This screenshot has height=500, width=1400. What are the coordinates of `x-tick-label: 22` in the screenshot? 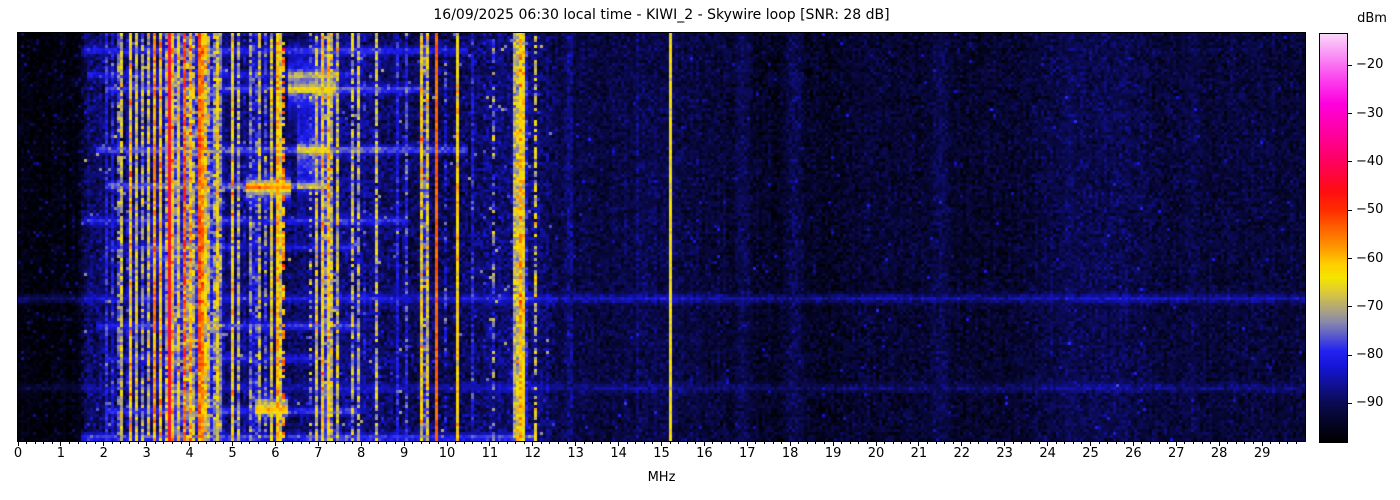 It's located at (962, 453).